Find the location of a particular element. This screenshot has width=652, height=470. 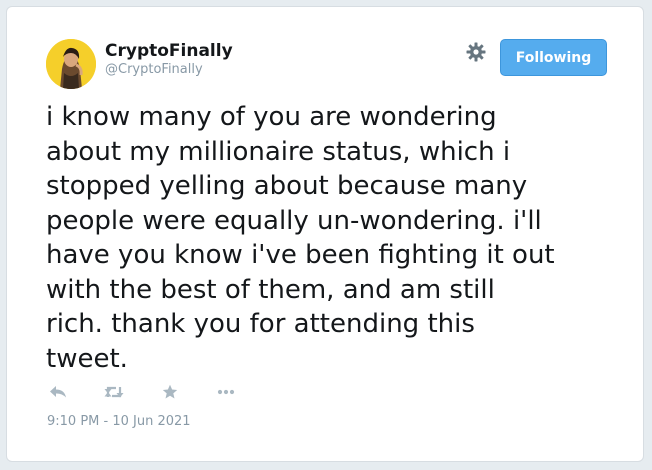

avatar-image is located at coordinates (71, 64).